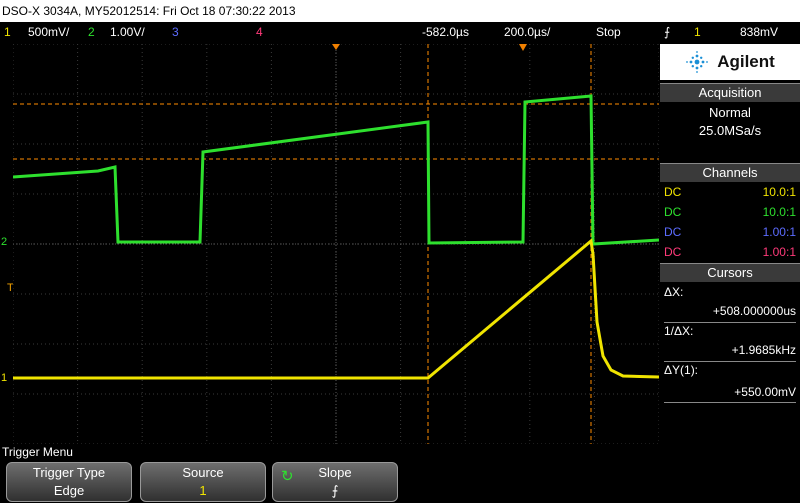 The height and width of the screenshot is (503, 800). Describe the element at coordinates (259, 32) in the screenshot. I see `ch4-number: 4` at that location.